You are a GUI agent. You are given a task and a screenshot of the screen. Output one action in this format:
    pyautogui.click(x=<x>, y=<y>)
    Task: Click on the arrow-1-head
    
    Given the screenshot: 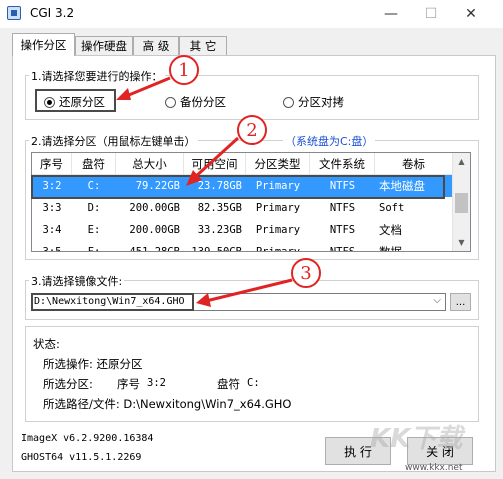 What is the action you would take?
    pyautogui.click(x=123, y=94)
    